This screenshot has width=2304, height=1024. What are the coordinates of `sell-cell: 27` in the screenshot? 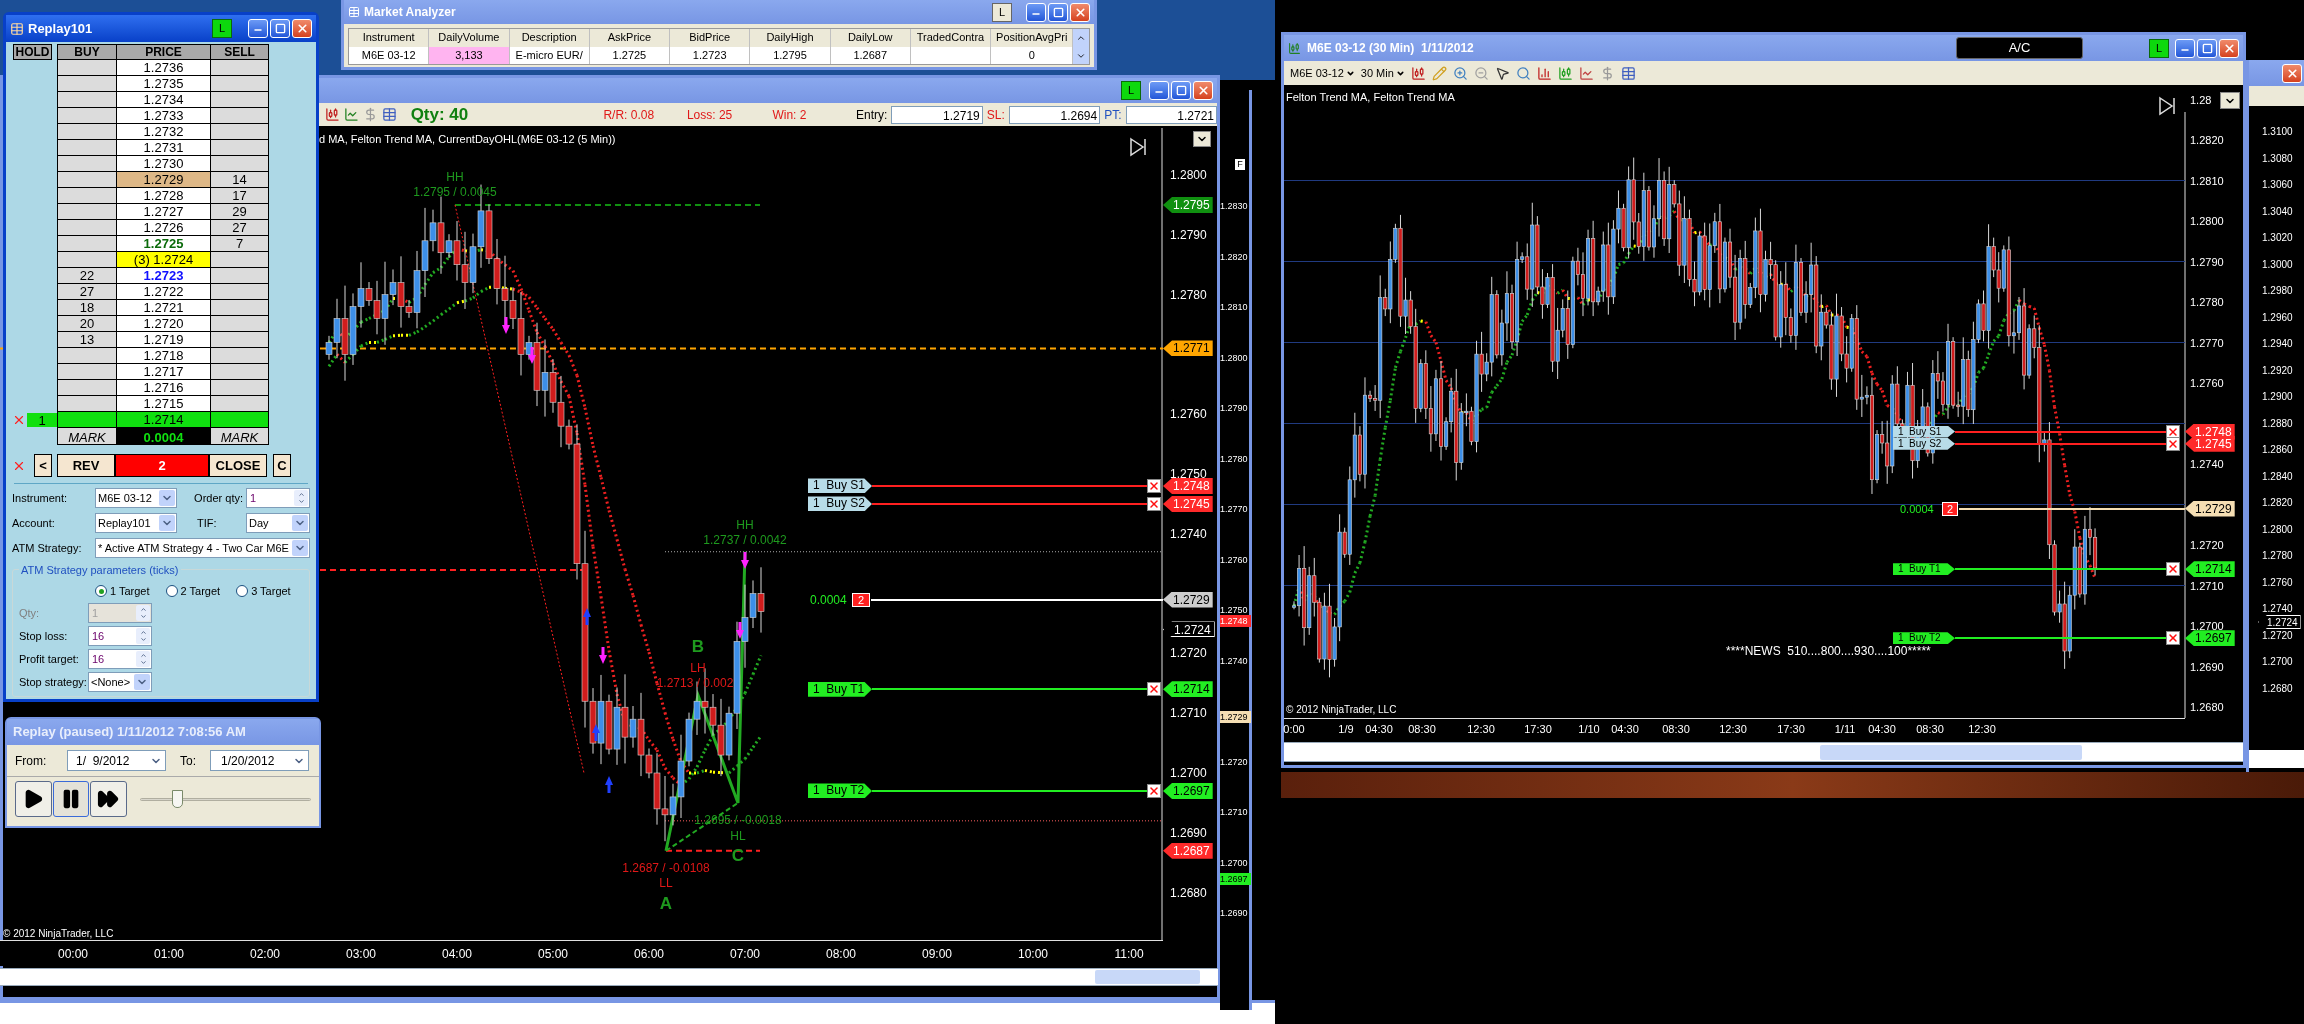 It's located at (239, 228).